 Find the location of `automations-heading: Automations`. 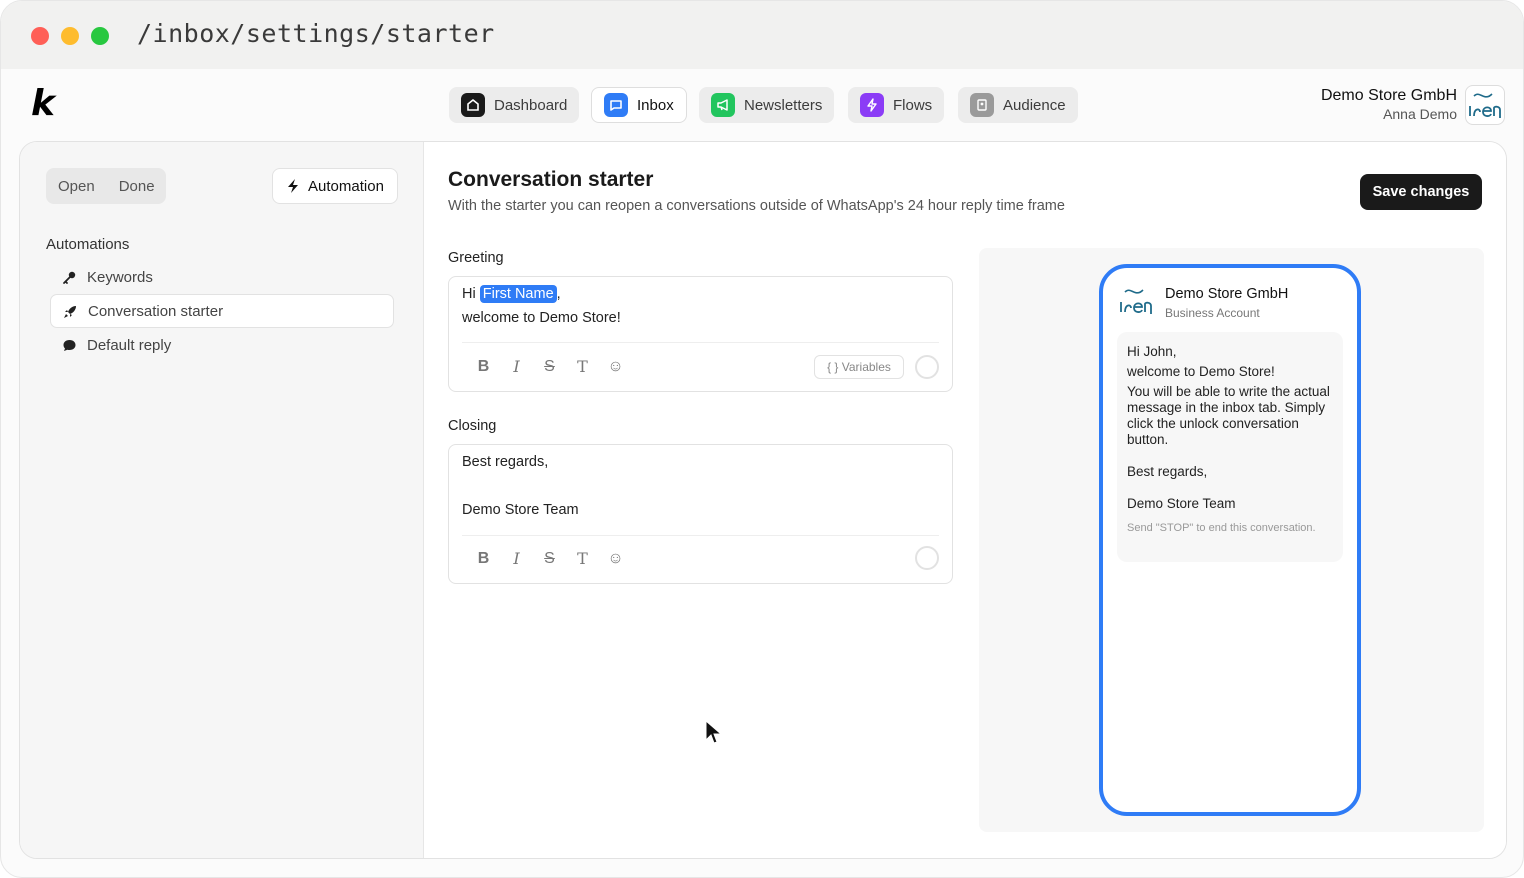

automations-heading: Automations is located at coordinates (88, 244).